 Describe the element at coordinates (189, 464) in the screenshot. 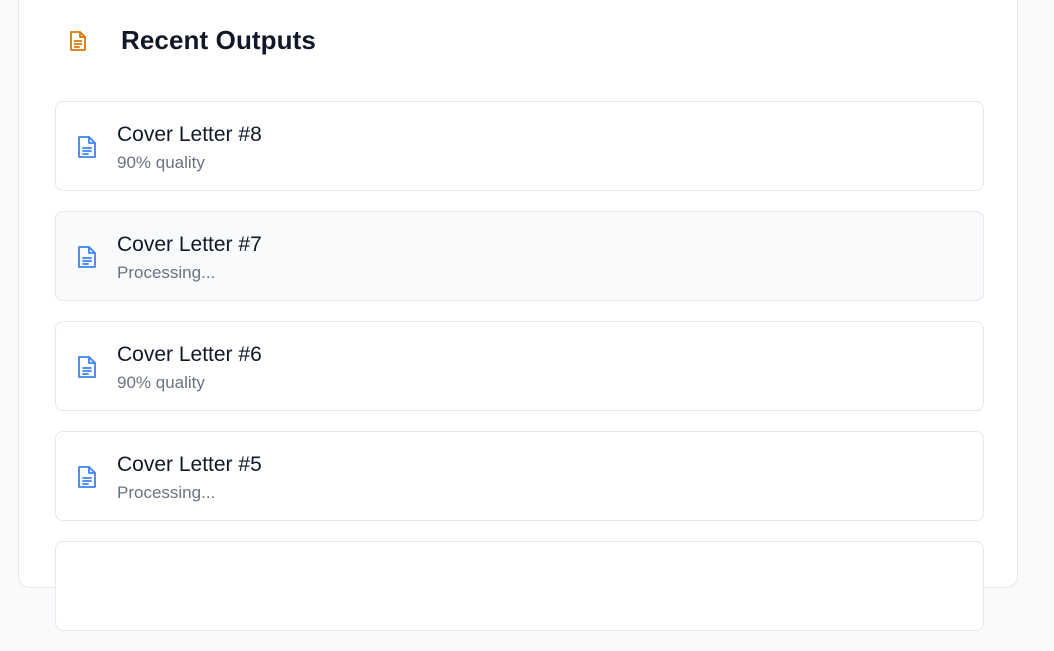

I see `output-title: Cover Letter #5` at that location.